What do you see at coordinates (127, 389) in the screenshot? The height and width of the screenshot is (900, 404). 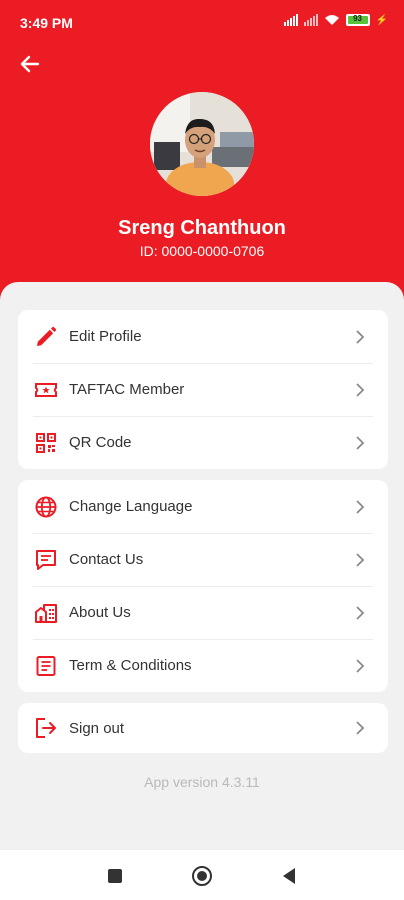 I see `menu-item-label: TAFTAC Member` at bounding box center [127, 389].